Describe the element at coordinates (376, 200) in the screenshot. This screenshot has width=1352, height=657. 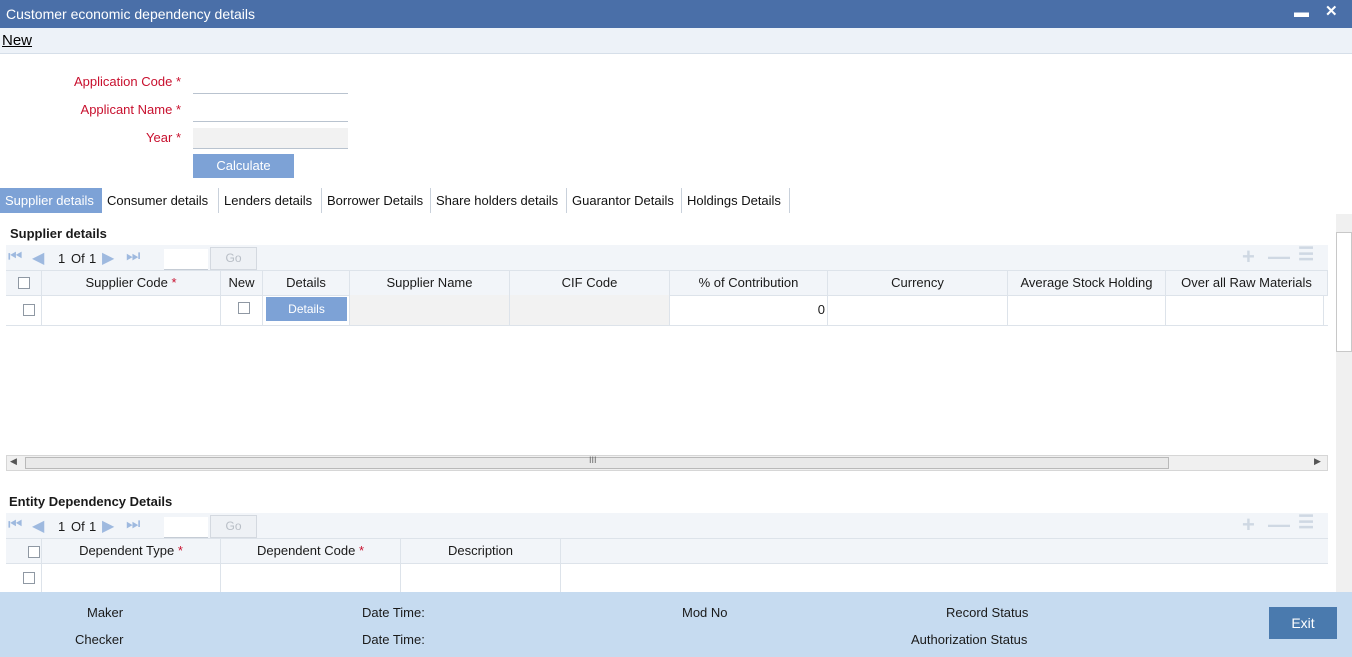
I see `tab-borrower-details: Borrower Details` at that location.